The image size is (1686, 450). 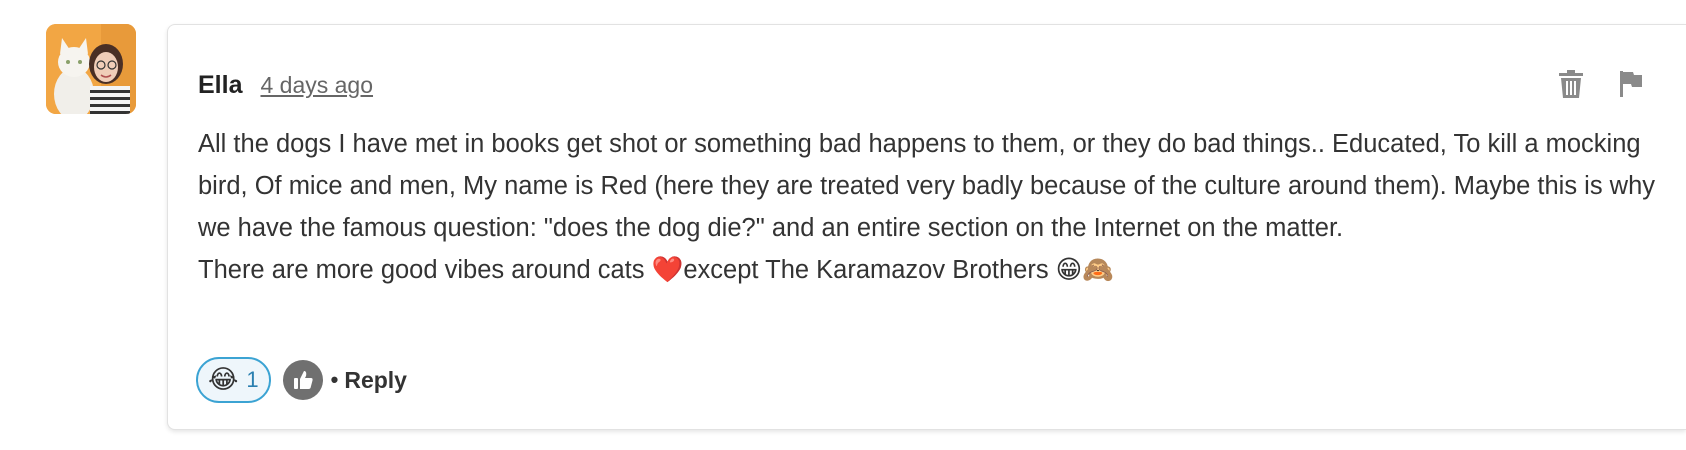 I want to click on heart-emoji: ❤️, so click(x=667, y=270).